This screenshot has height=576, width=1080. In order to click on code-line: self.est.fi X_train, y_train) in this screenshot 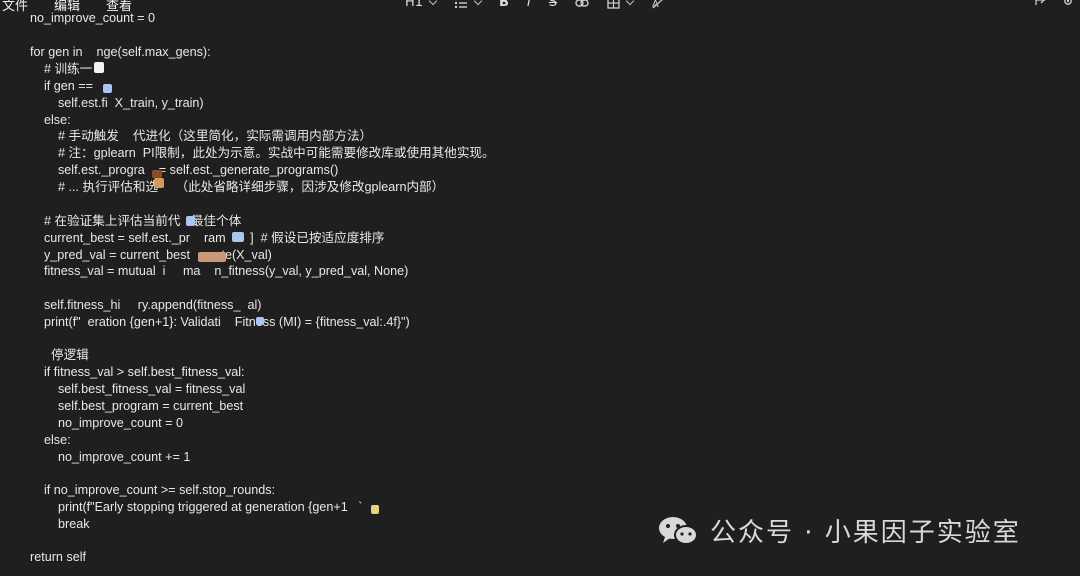, I will do `click(117, 103)`.